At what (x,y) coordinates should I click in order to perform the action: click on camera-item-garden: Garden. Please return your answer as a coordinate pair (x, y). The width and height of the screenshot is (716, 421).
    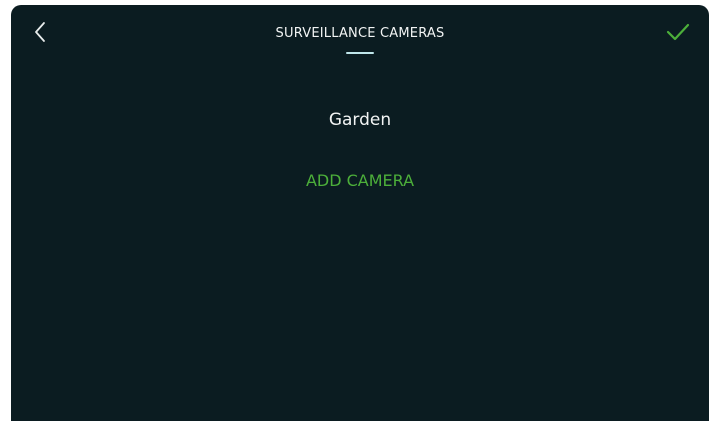
    Looking at the image, I should click on (360, 120).